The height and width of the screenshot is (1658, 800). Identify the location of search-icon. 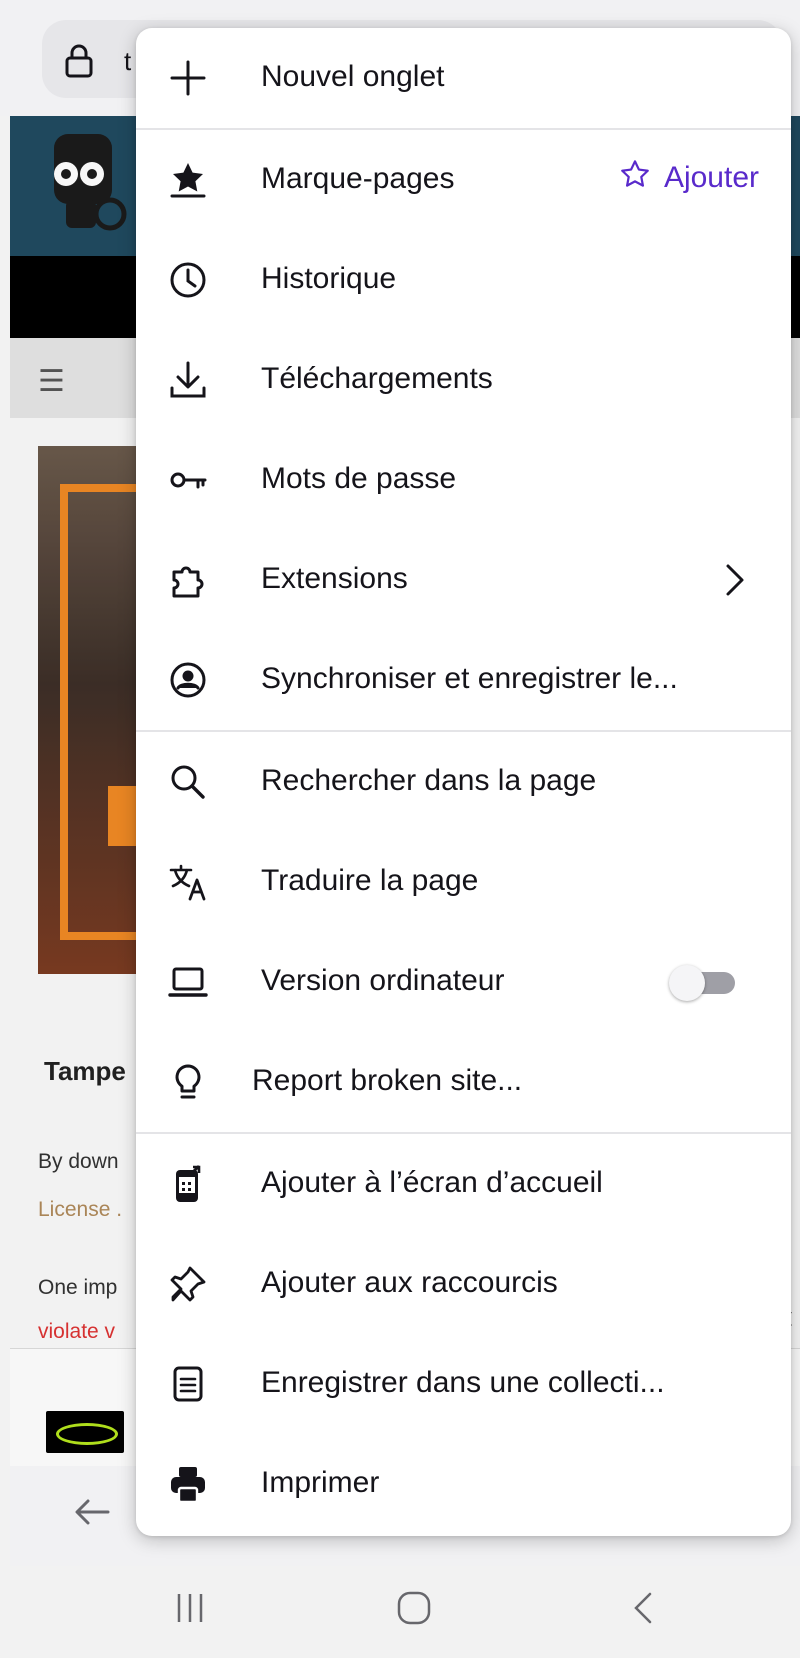
(188, 782).